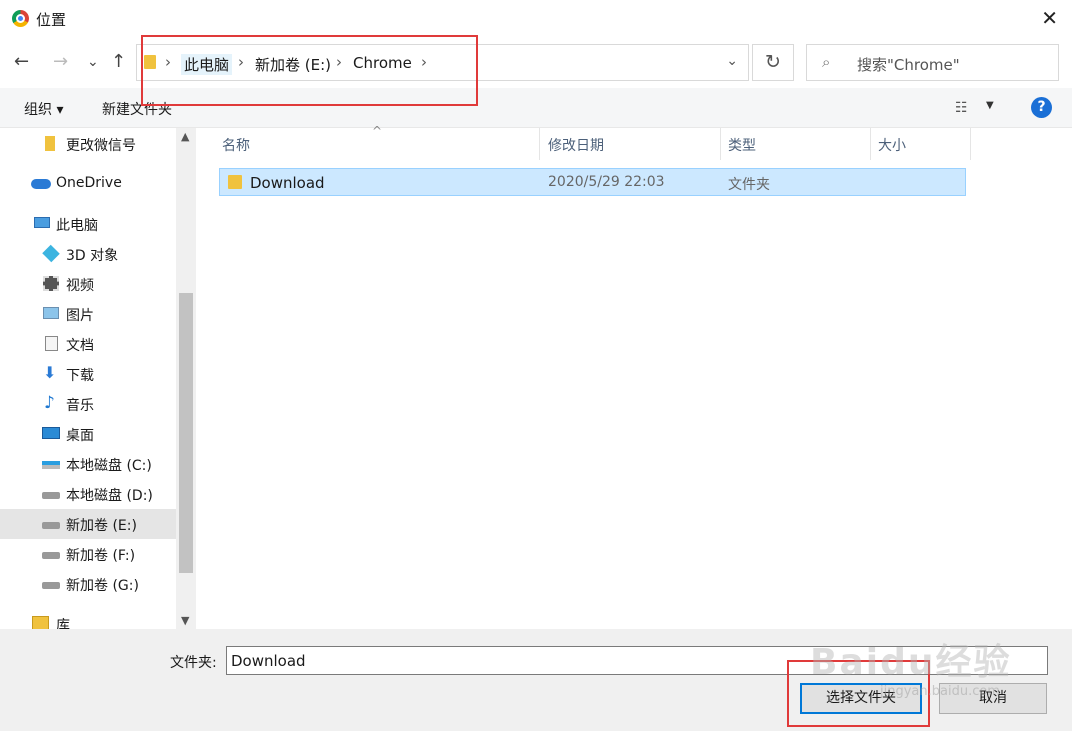 The image size is (1072, 731). I want to click on sidebar-item-label: 音乐, so click(80, 406).